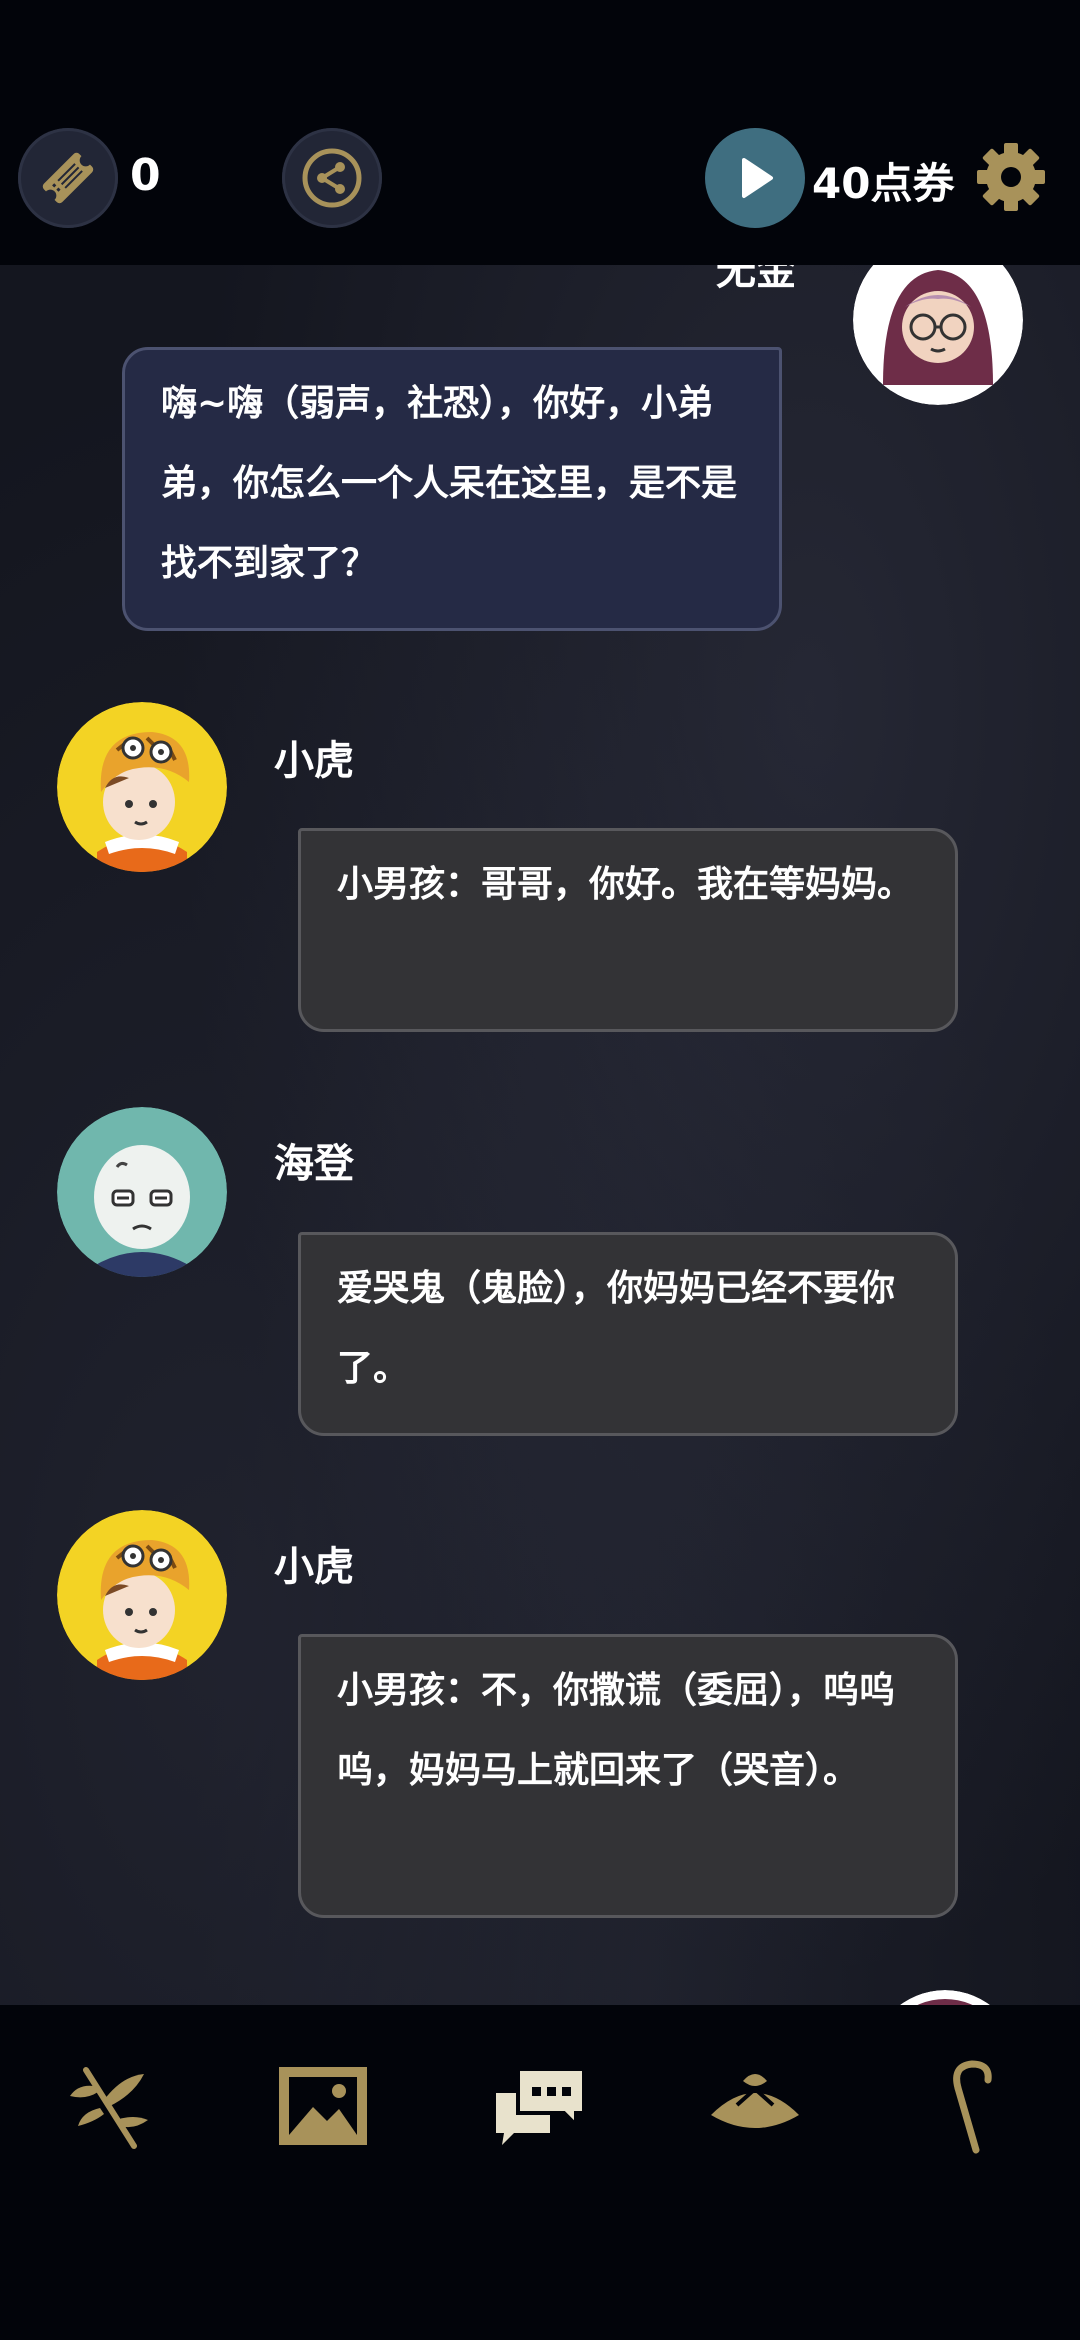 The image size is (1080, 2340). What do you see at coordinates (938, 335) in the screenshot?
I see `avatar-hooded-girl` at bounding box center [938, 335].